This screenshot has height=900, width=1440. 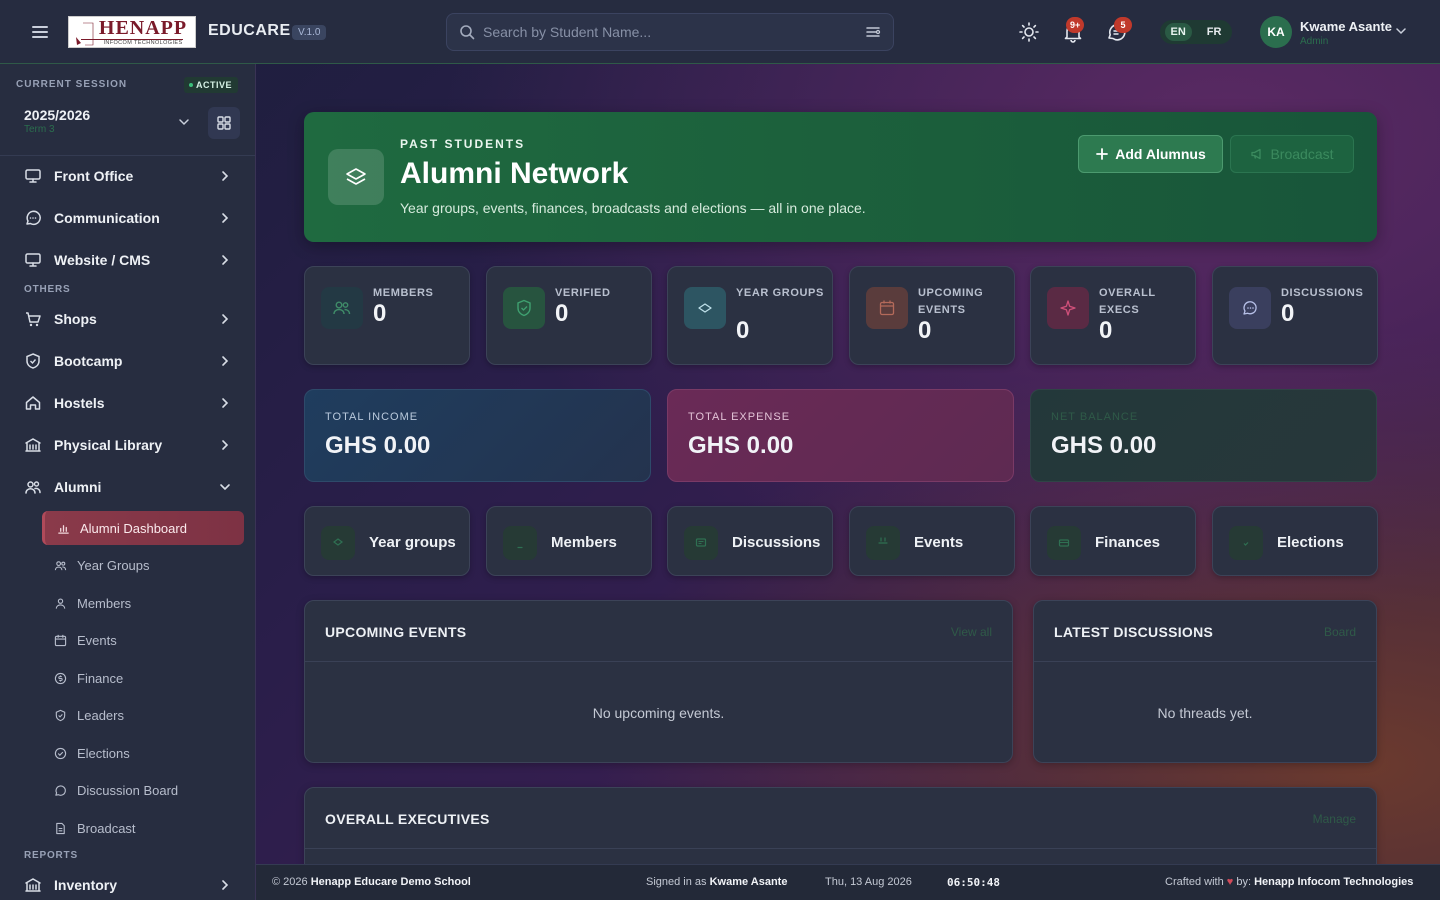 I want to click on session-year: 2025/2026, so click(x=57, y=115).